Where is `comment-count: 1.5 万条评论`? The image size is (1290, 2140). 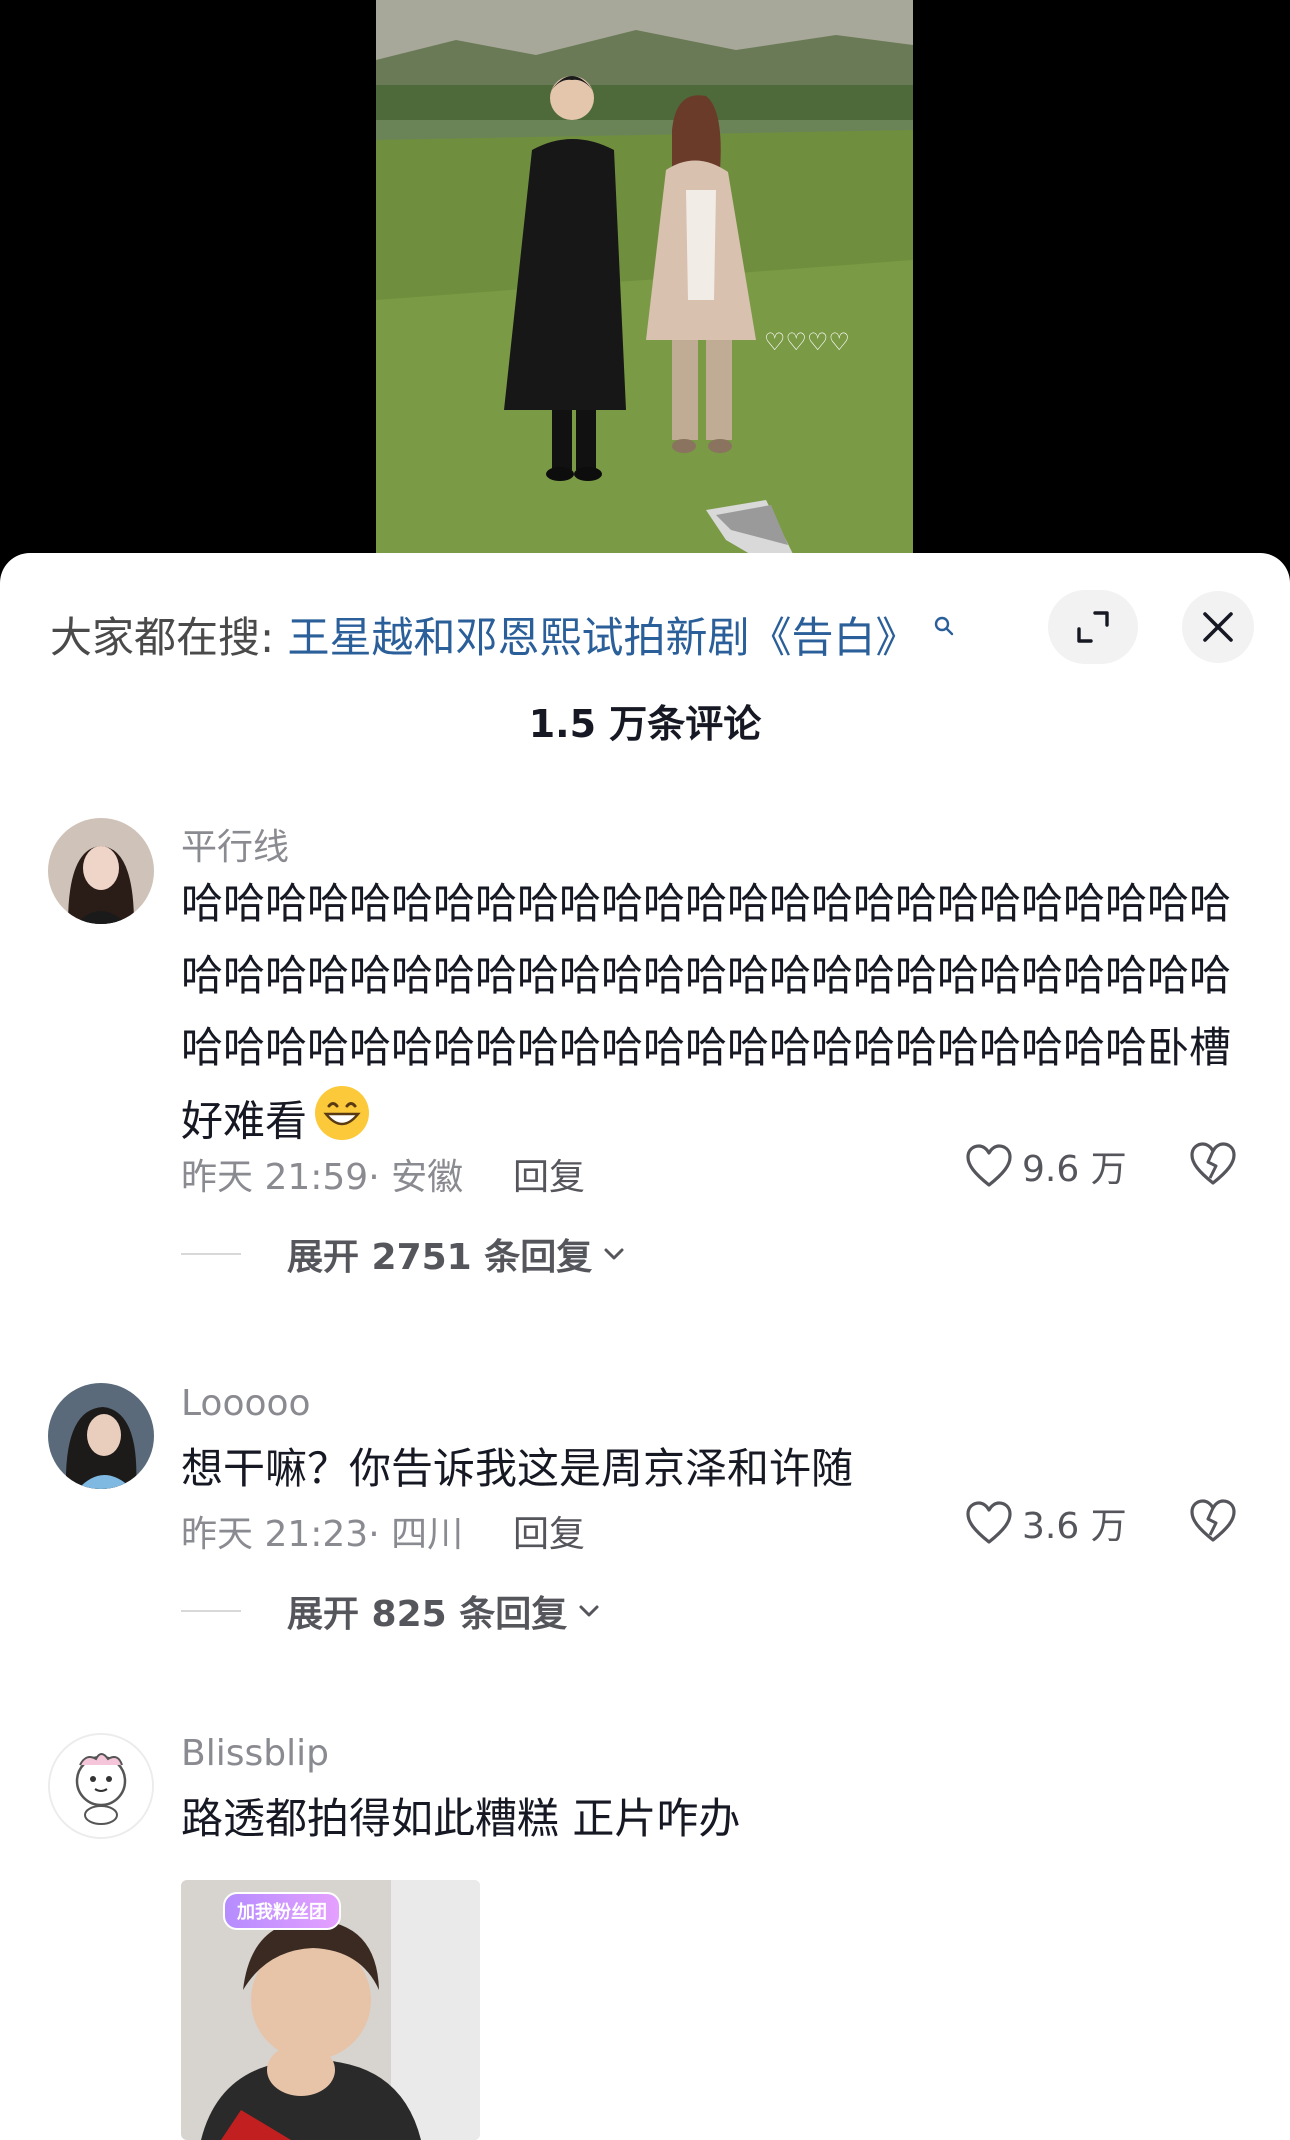 comment-count: 1.5 万条评论 is located at coordinates (645, 724).